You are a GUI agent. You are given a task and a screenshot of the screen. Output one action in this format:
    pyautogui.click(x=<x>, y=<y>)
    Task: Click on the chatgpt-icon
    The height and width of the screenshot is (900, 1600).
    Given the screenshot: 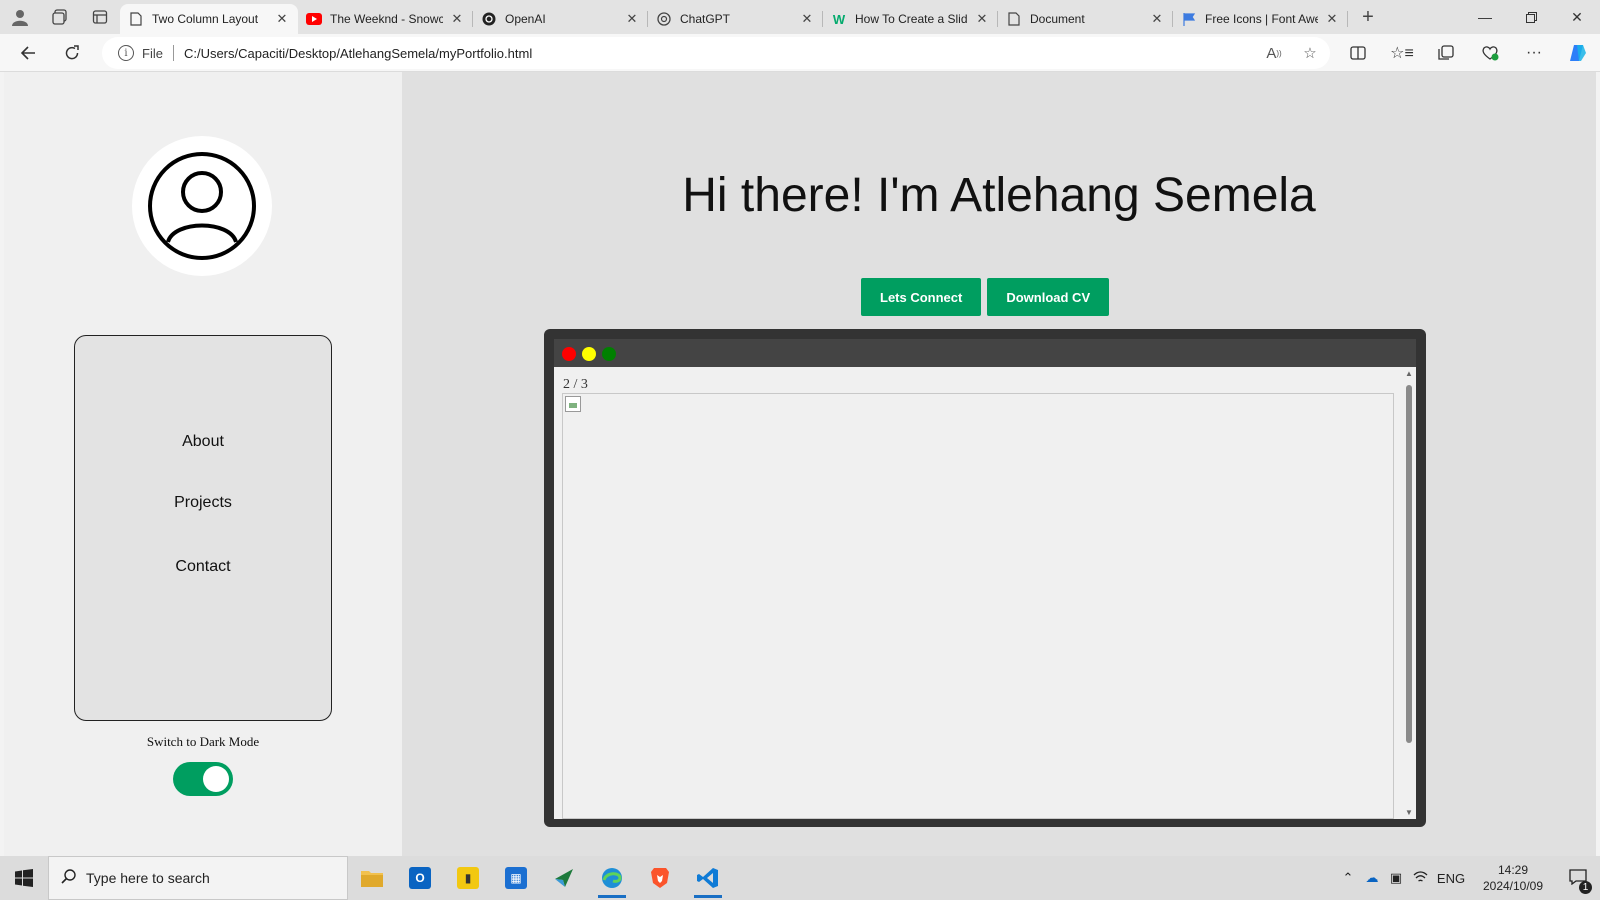 What is the action you would take?
    pyautogui.click(x=664, y=19)
    